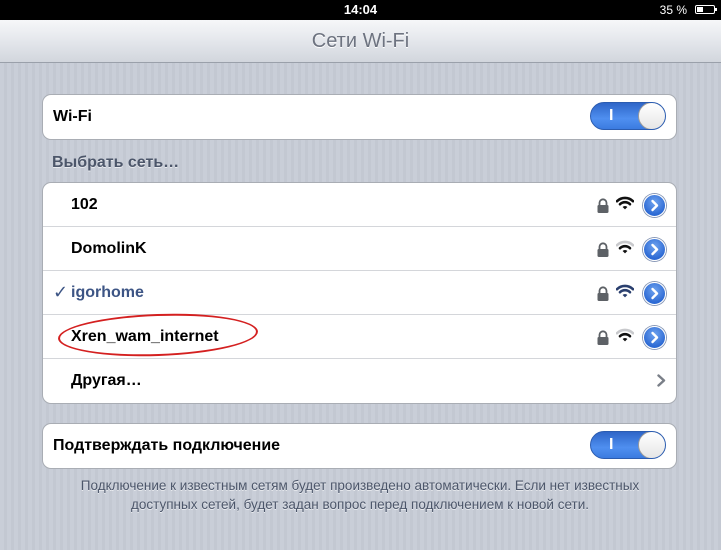 The height and width of the screenshot is (550, 721). I want to click on network-name: igorhome, so click(107, 292).